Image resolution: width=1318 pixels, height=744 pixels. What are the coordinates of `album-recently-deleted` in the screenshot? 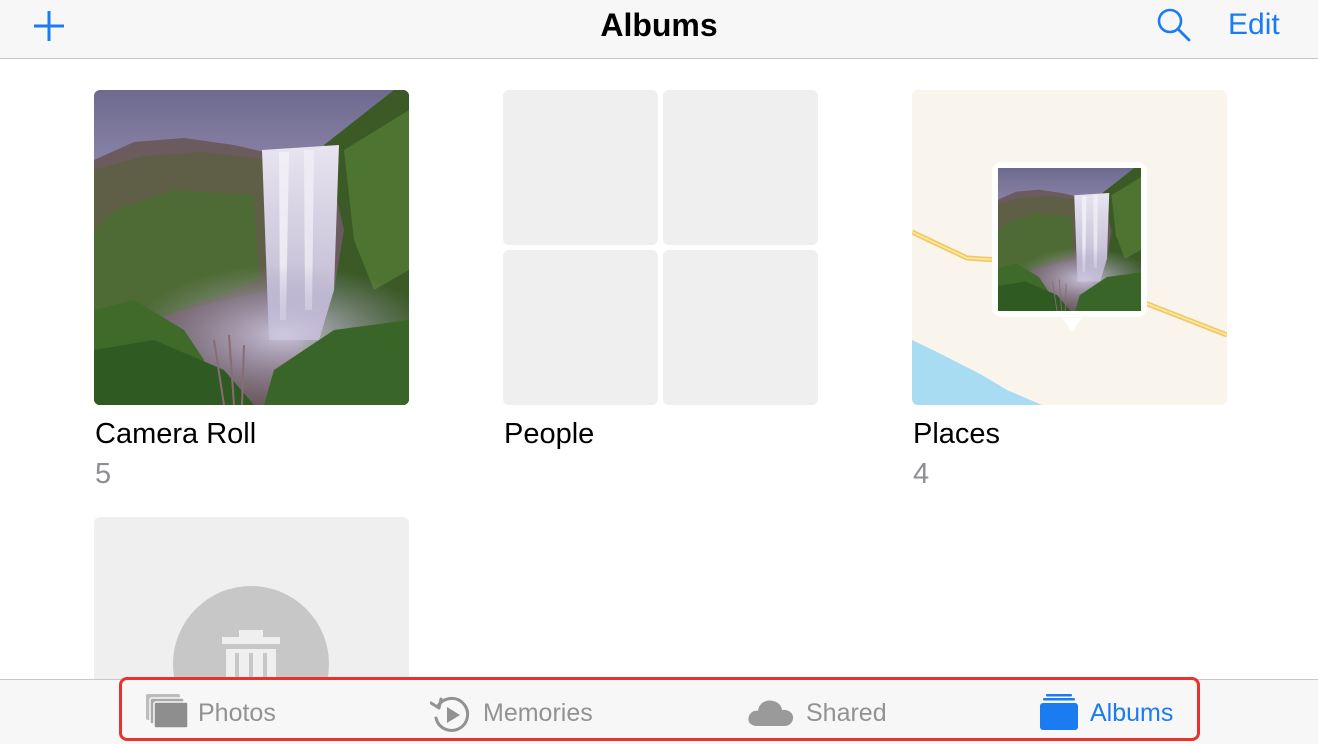 It's located at (251, 602).